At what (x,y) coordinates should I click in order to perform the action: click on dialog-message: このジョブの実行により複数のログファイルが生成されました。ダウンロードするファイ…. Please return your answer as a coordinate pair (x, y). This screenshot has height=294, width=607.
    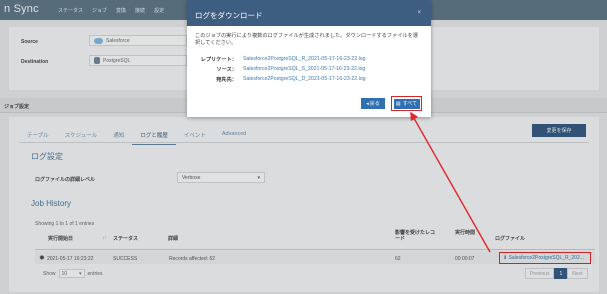
    Looking at the image, I should click on (306, 39).